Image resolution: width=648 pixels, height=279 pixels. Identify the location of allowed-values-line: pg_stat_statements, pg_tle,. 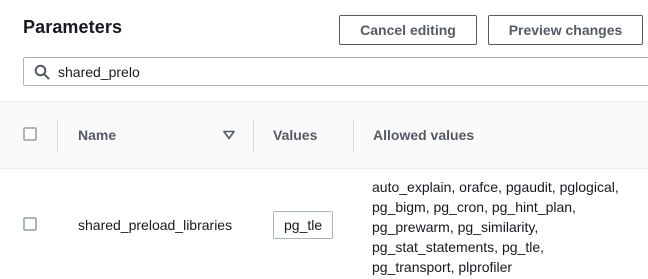
(458, 247).